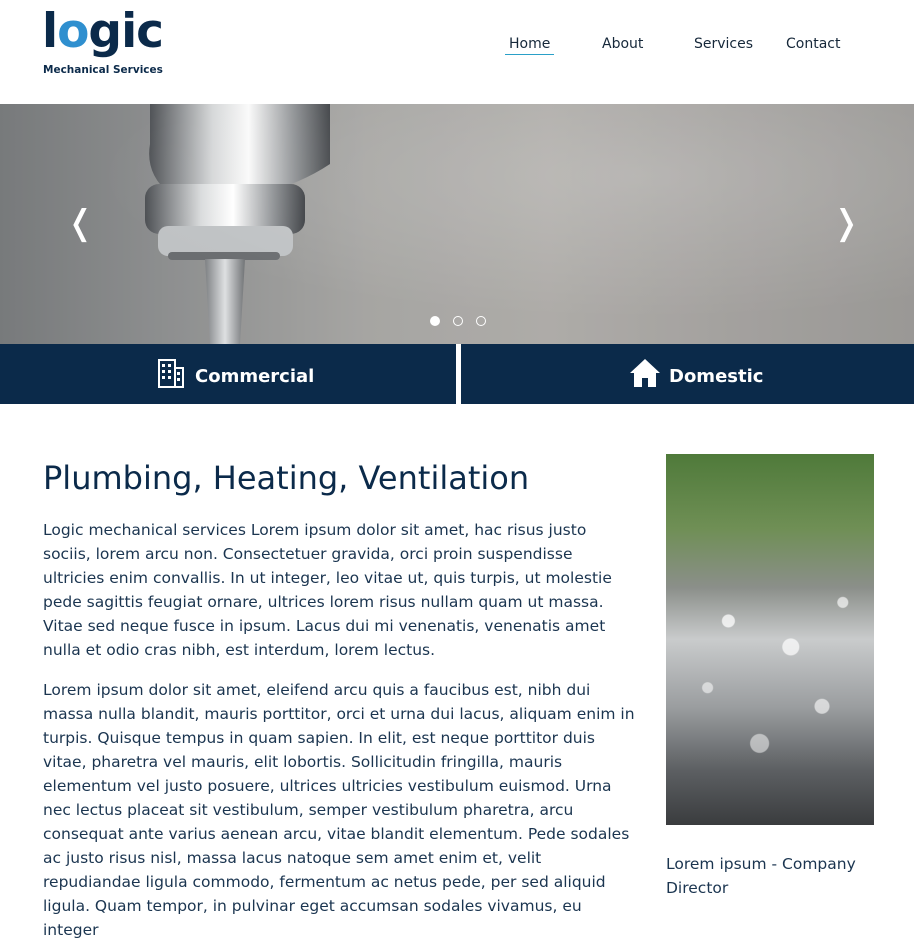 This screenshot has width=914, height=942. I want to click on droplets-texture, so click(770, 639).